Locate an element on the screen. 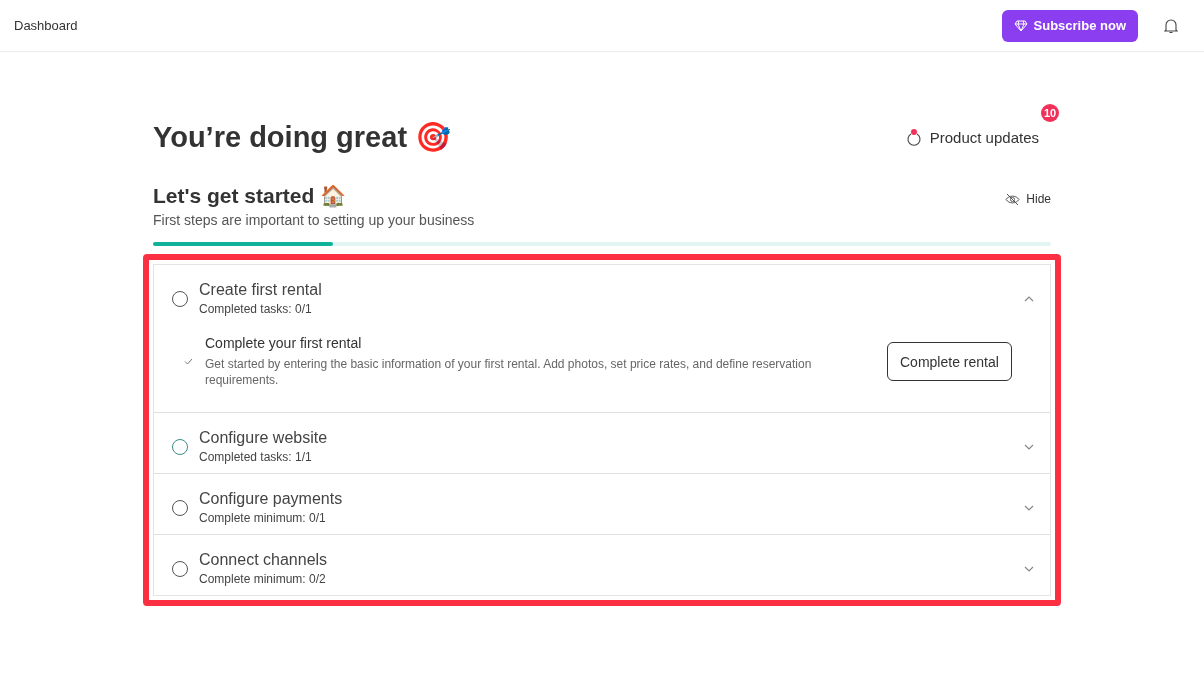  step-status: Completed tasks: 0/1 is located at coordinates (256, 309).